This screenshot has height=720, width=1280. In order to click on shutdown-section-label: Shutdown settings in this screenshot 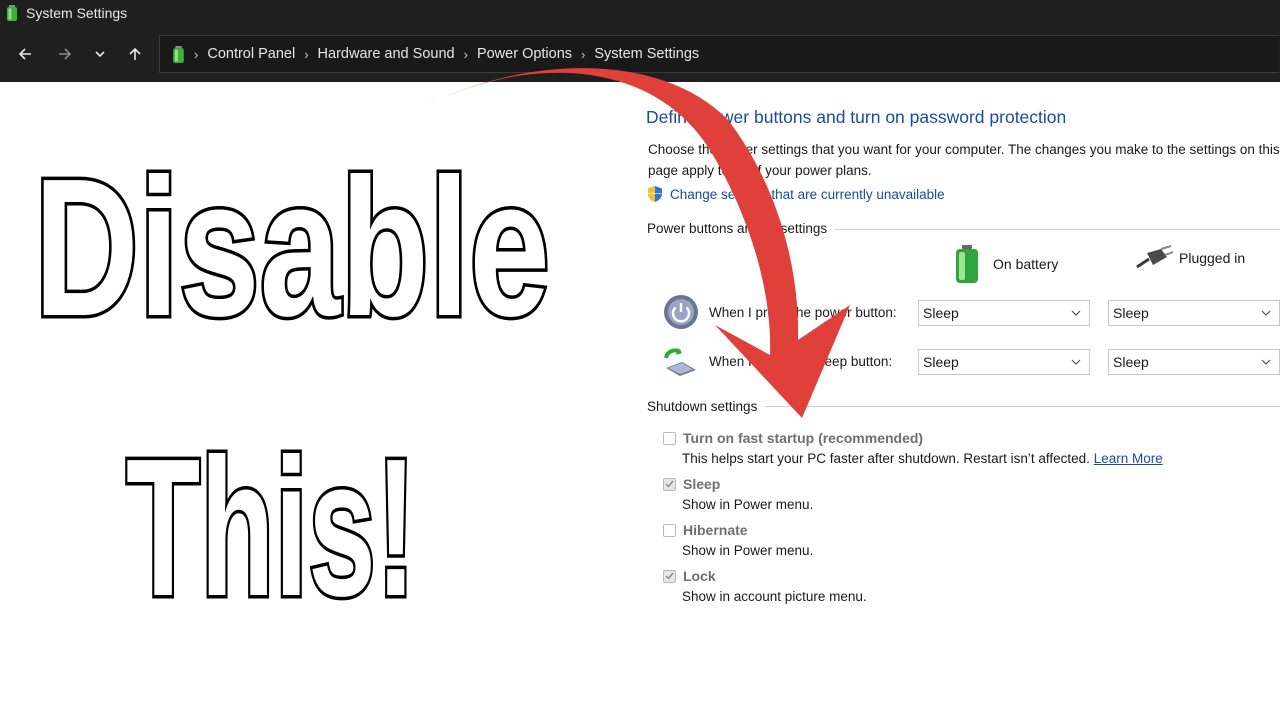, I will do `click(706, 406)`.